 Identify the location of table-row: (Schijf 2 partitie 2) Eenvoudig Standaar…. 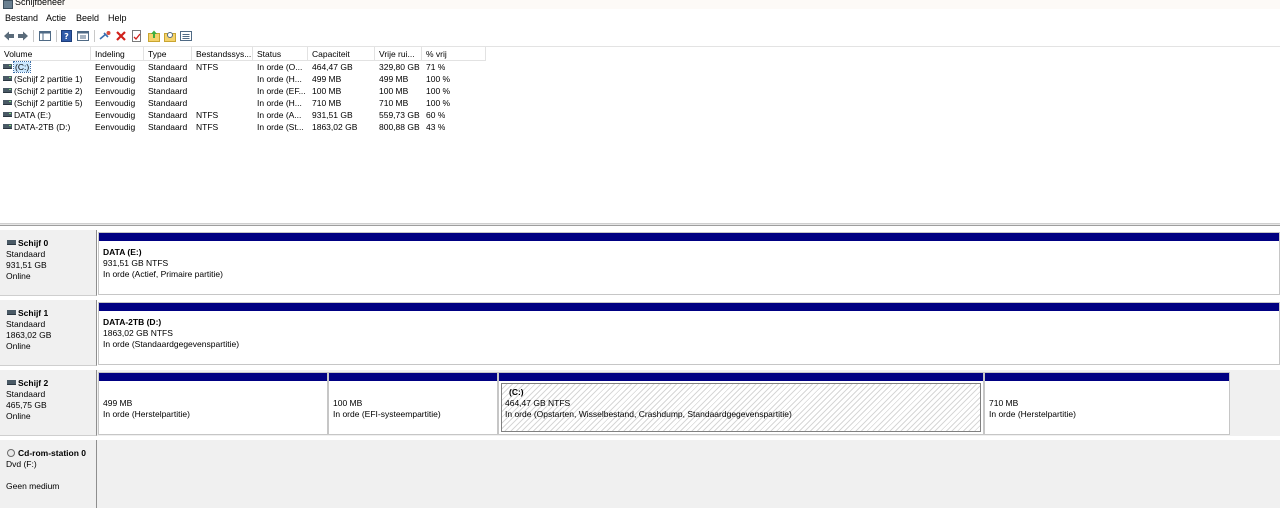
(240, 91).